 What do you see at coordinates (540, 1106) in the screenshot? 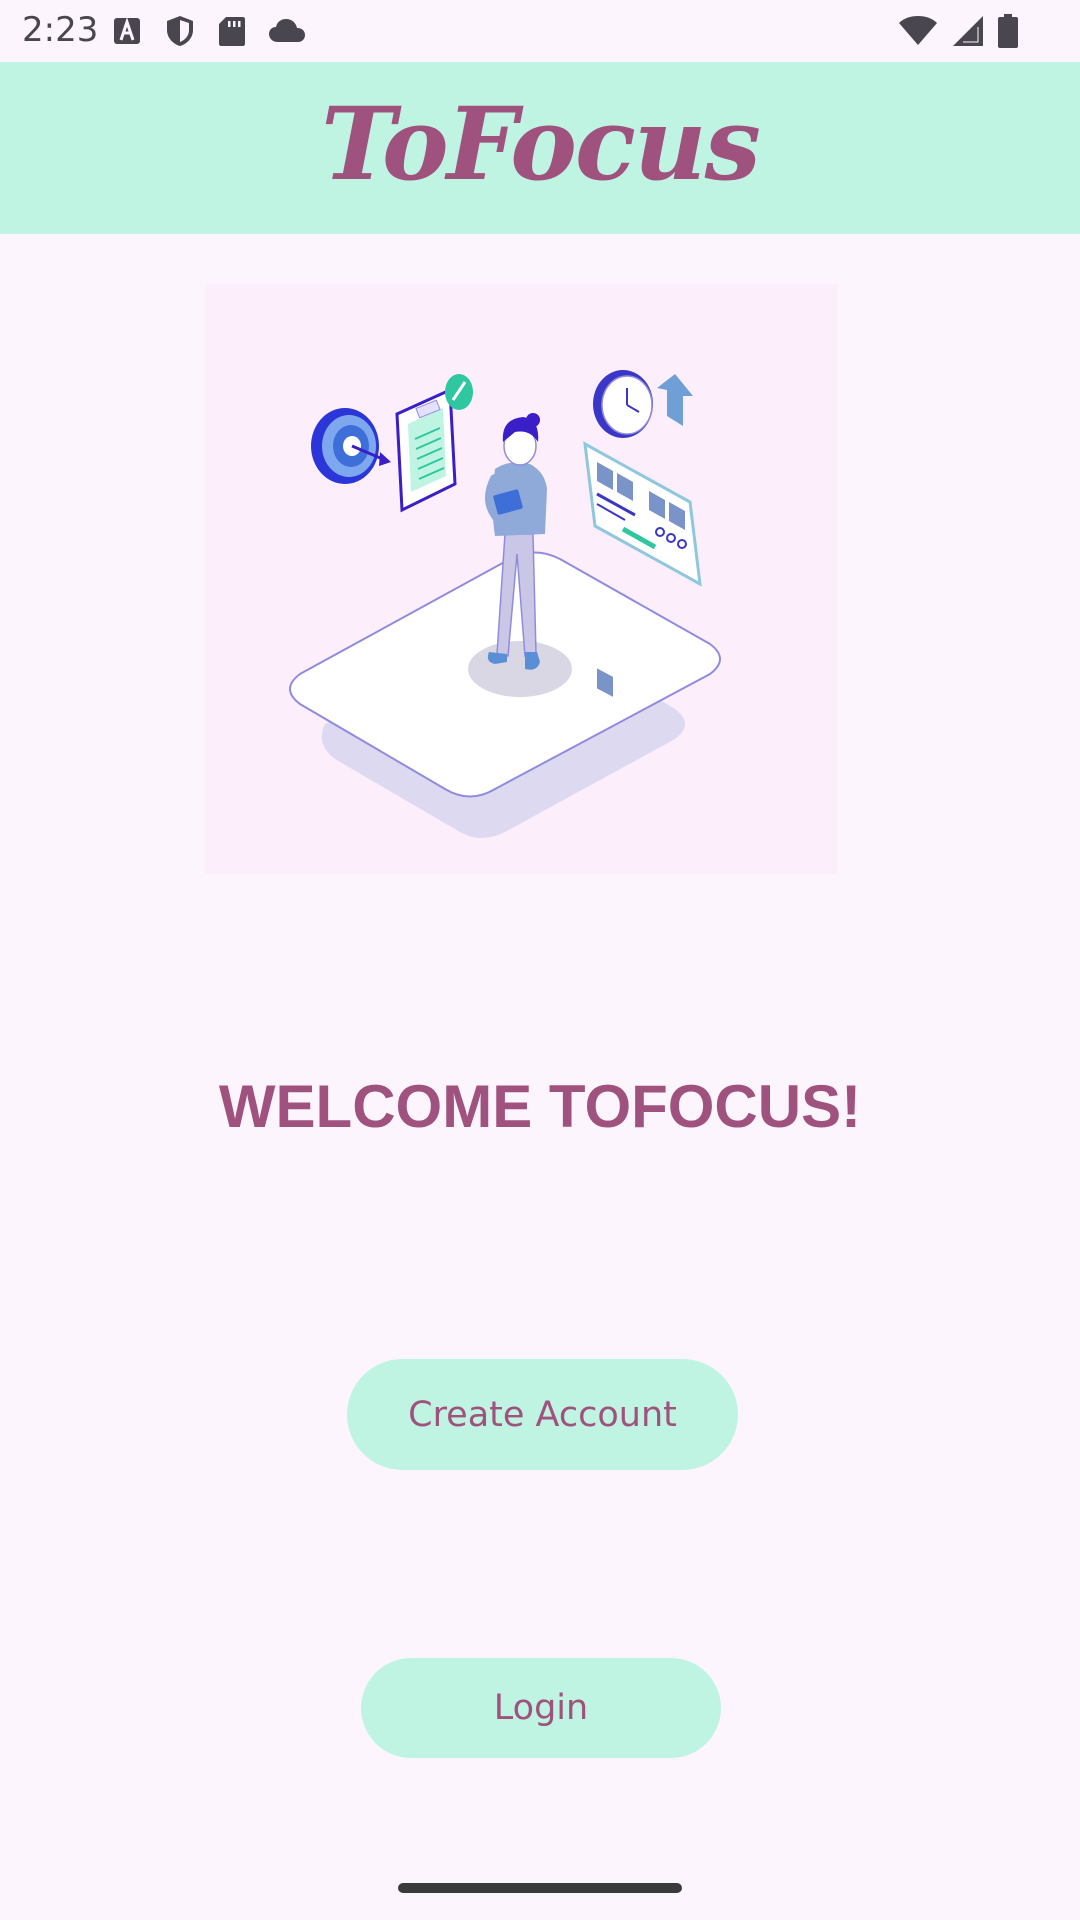
I see `welcome-heading: WELCOME TOFOCUS!` at bounding box center [540, 1106].